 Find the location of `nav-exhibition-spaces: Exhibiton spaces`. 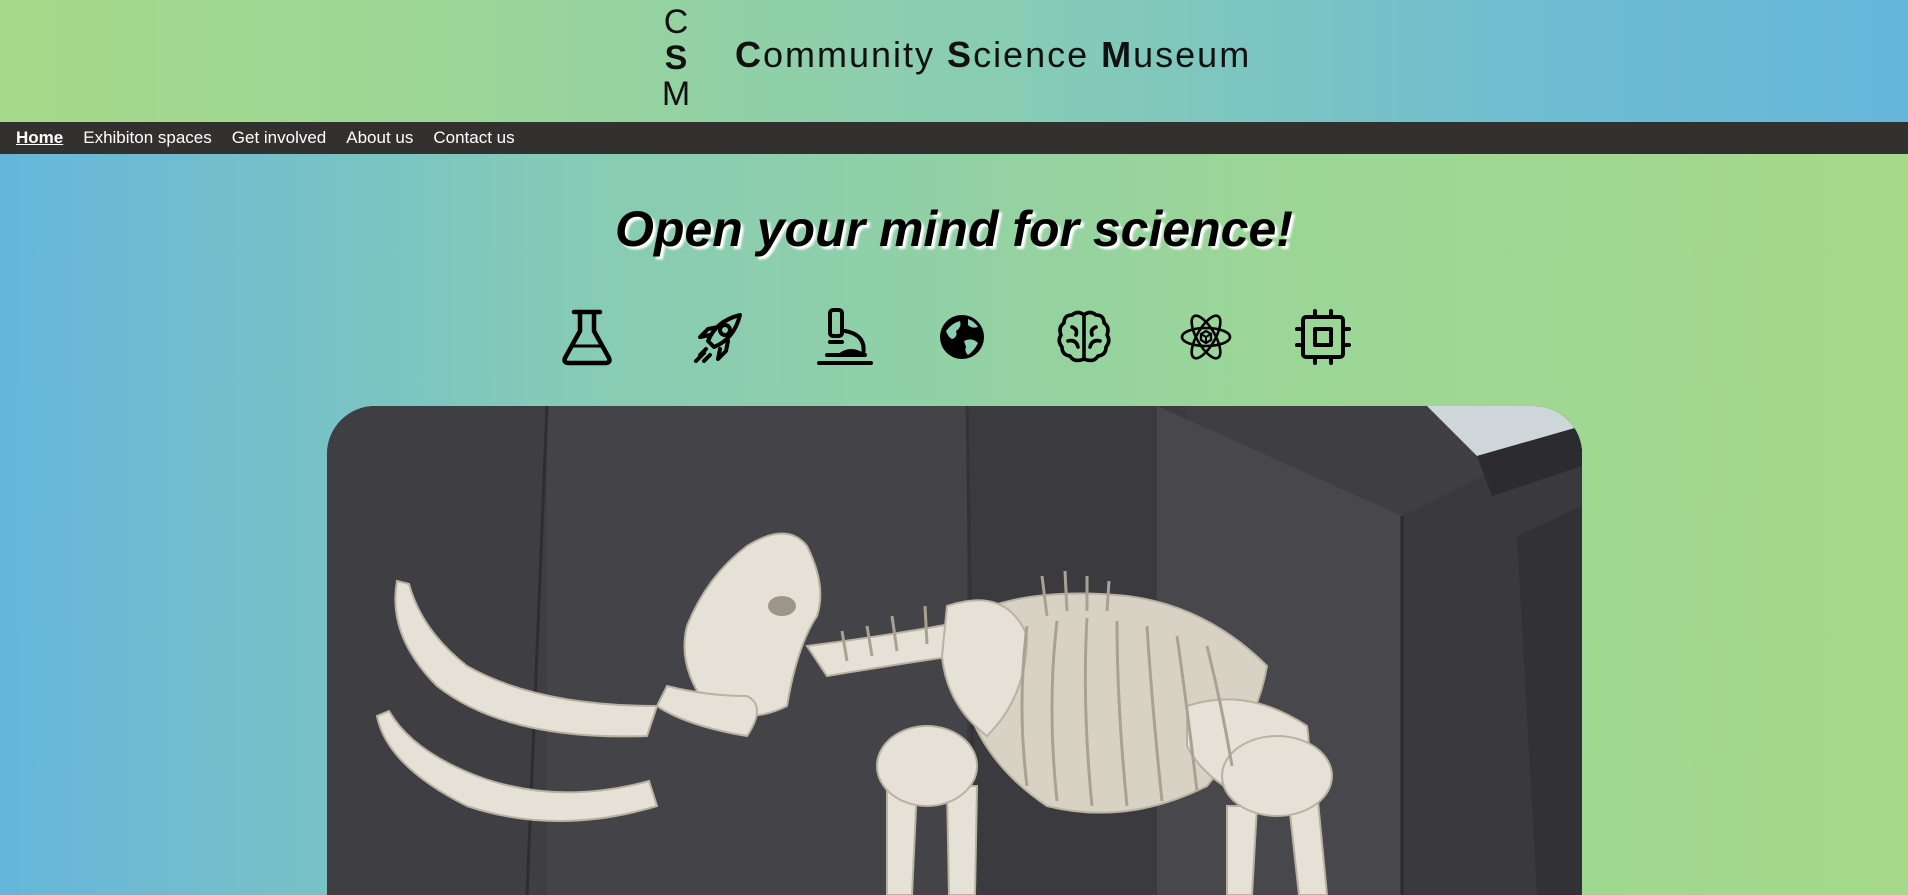

nav-exhibition-spaces: Exhibiton spaces is located at coordinates (147, 138).